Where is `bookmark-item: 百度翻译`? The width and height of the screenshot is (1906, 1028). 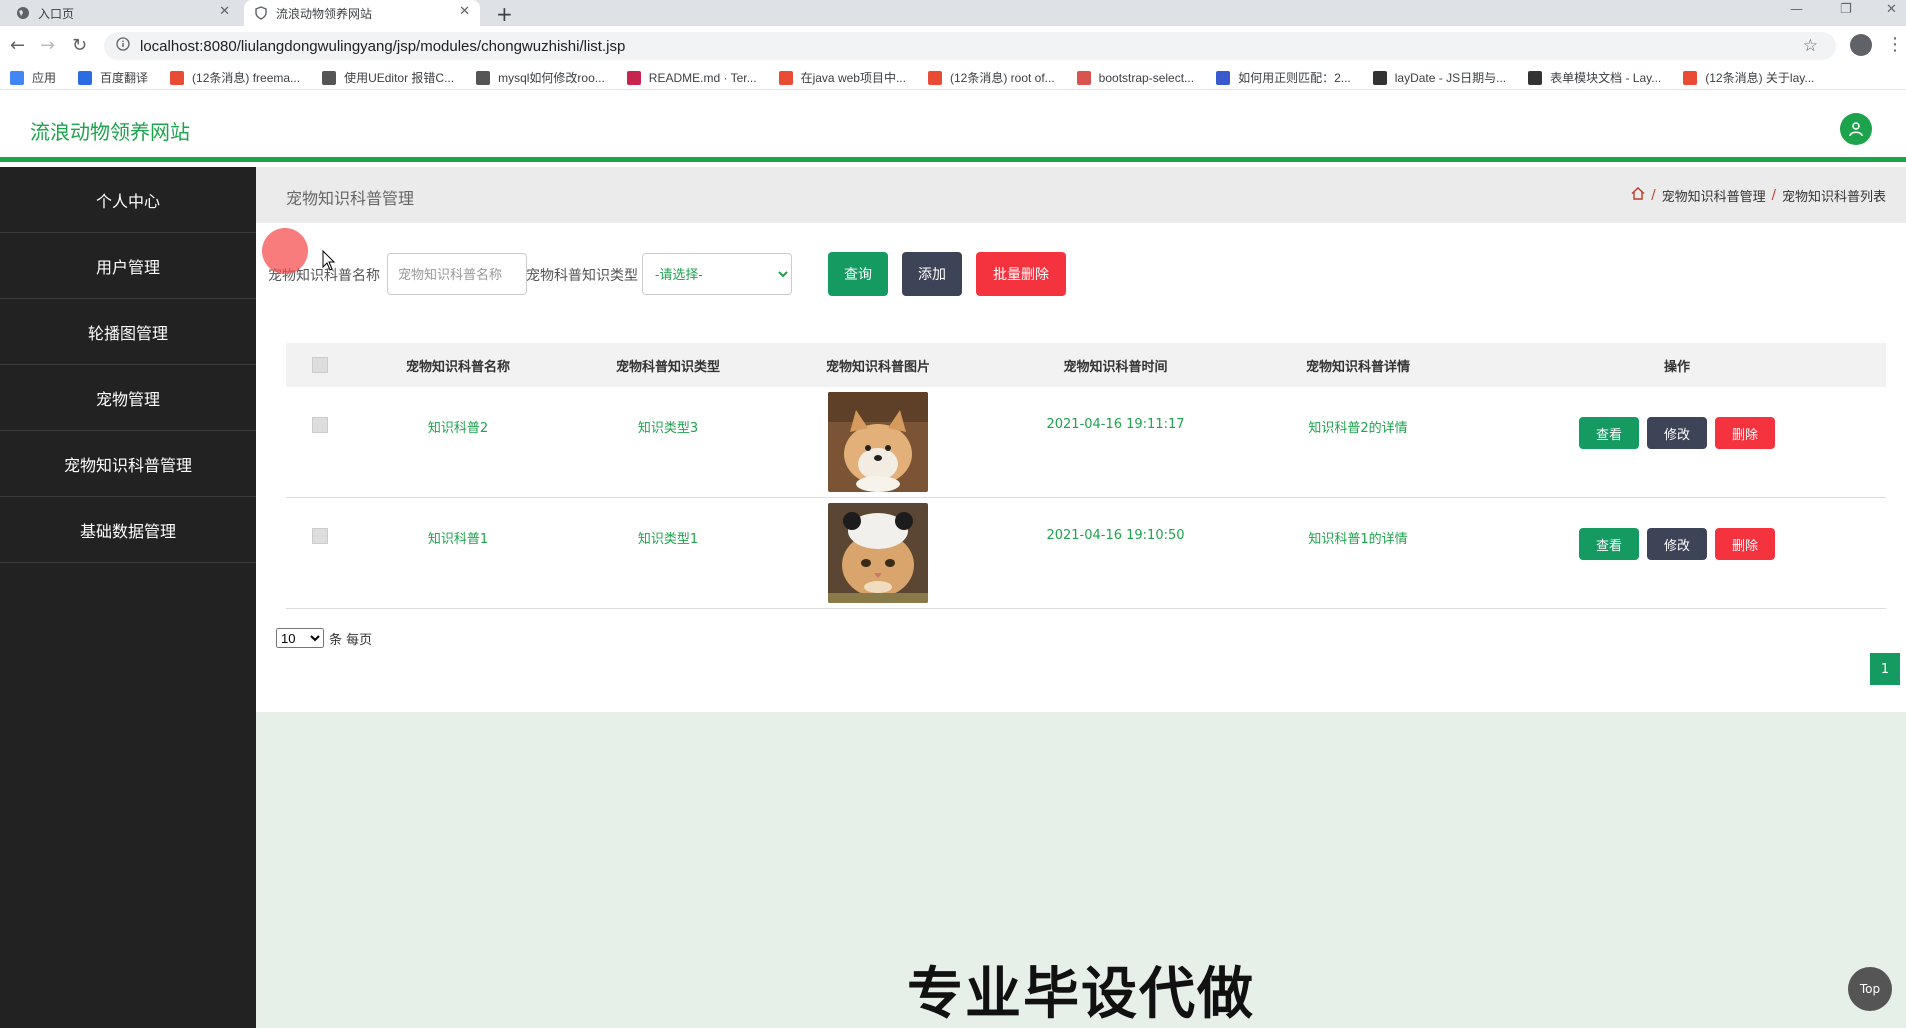 bookmark-item: 百度翻译 is located at coordinates (113, 77).